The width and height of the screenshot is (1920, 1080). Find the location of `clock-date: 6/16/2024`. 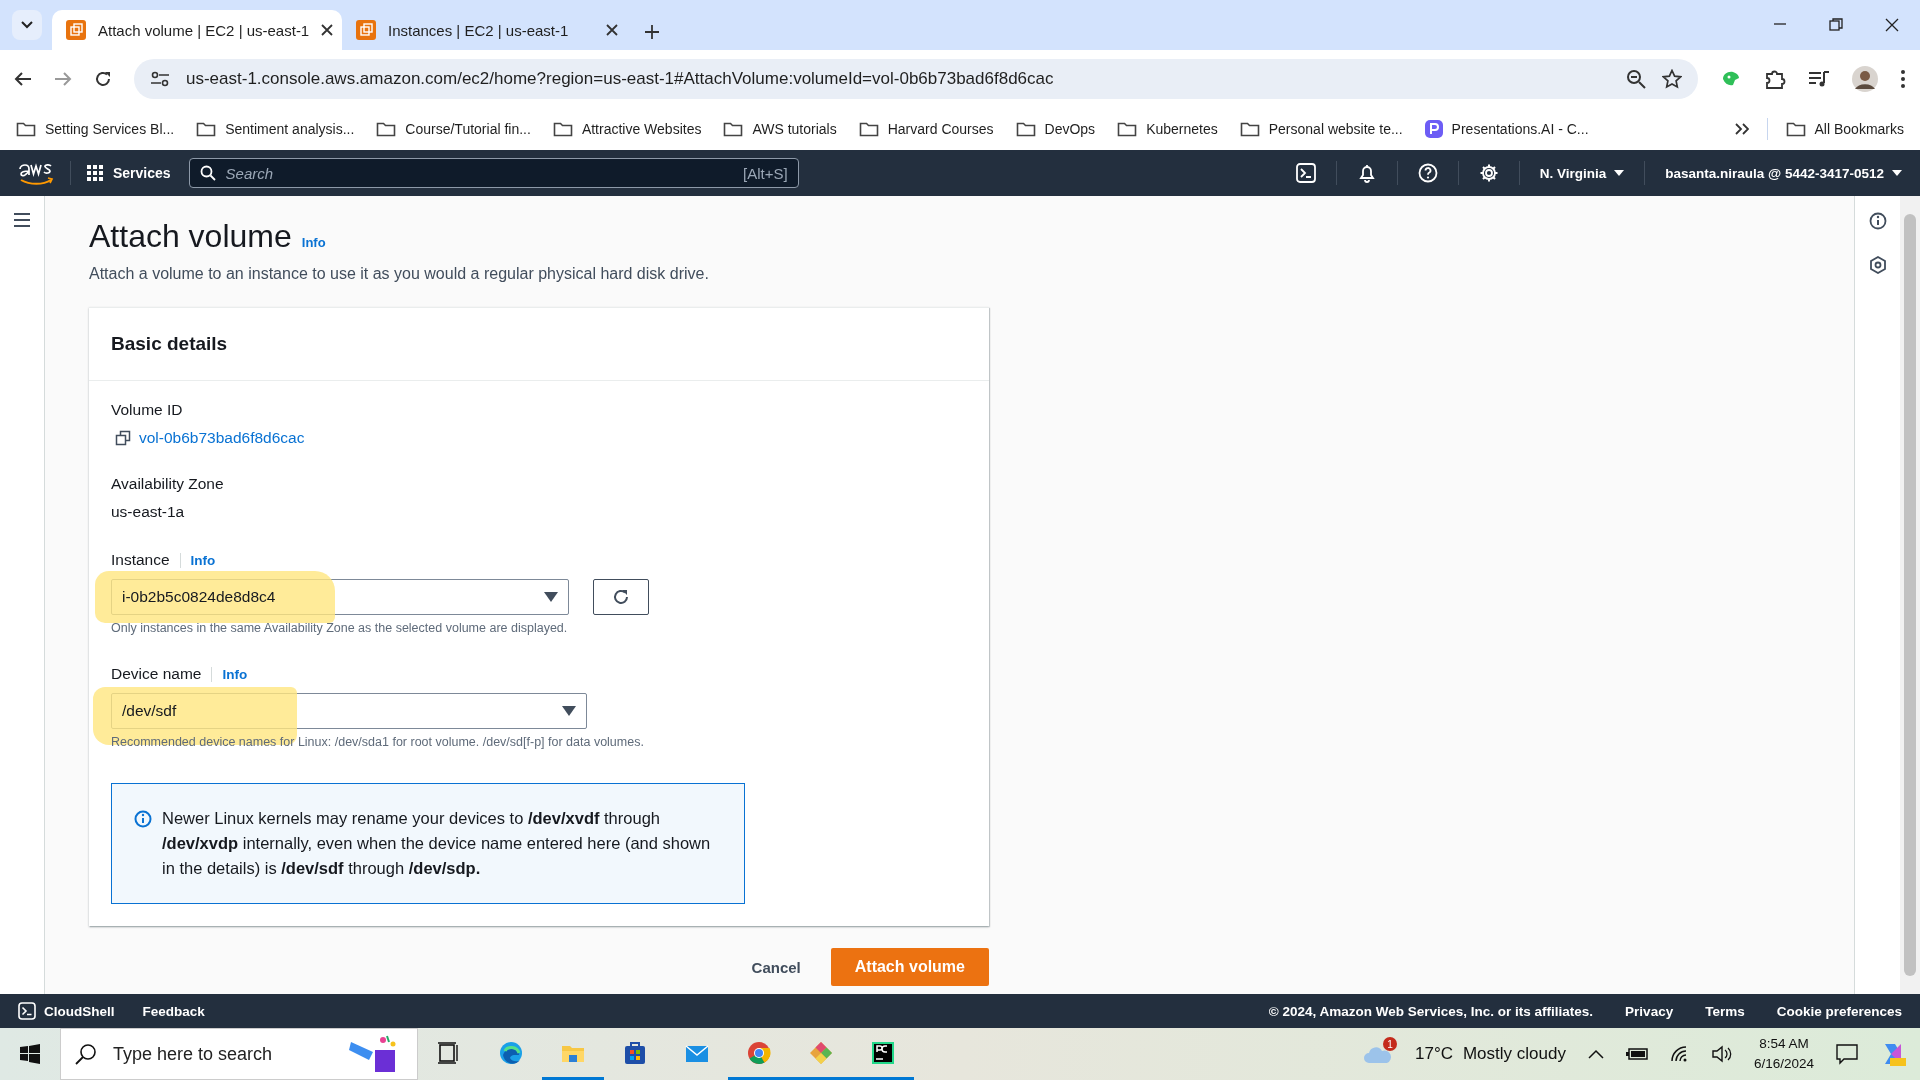

clock-date: 6/16/2024 is located at coordinates (1783, 1064).